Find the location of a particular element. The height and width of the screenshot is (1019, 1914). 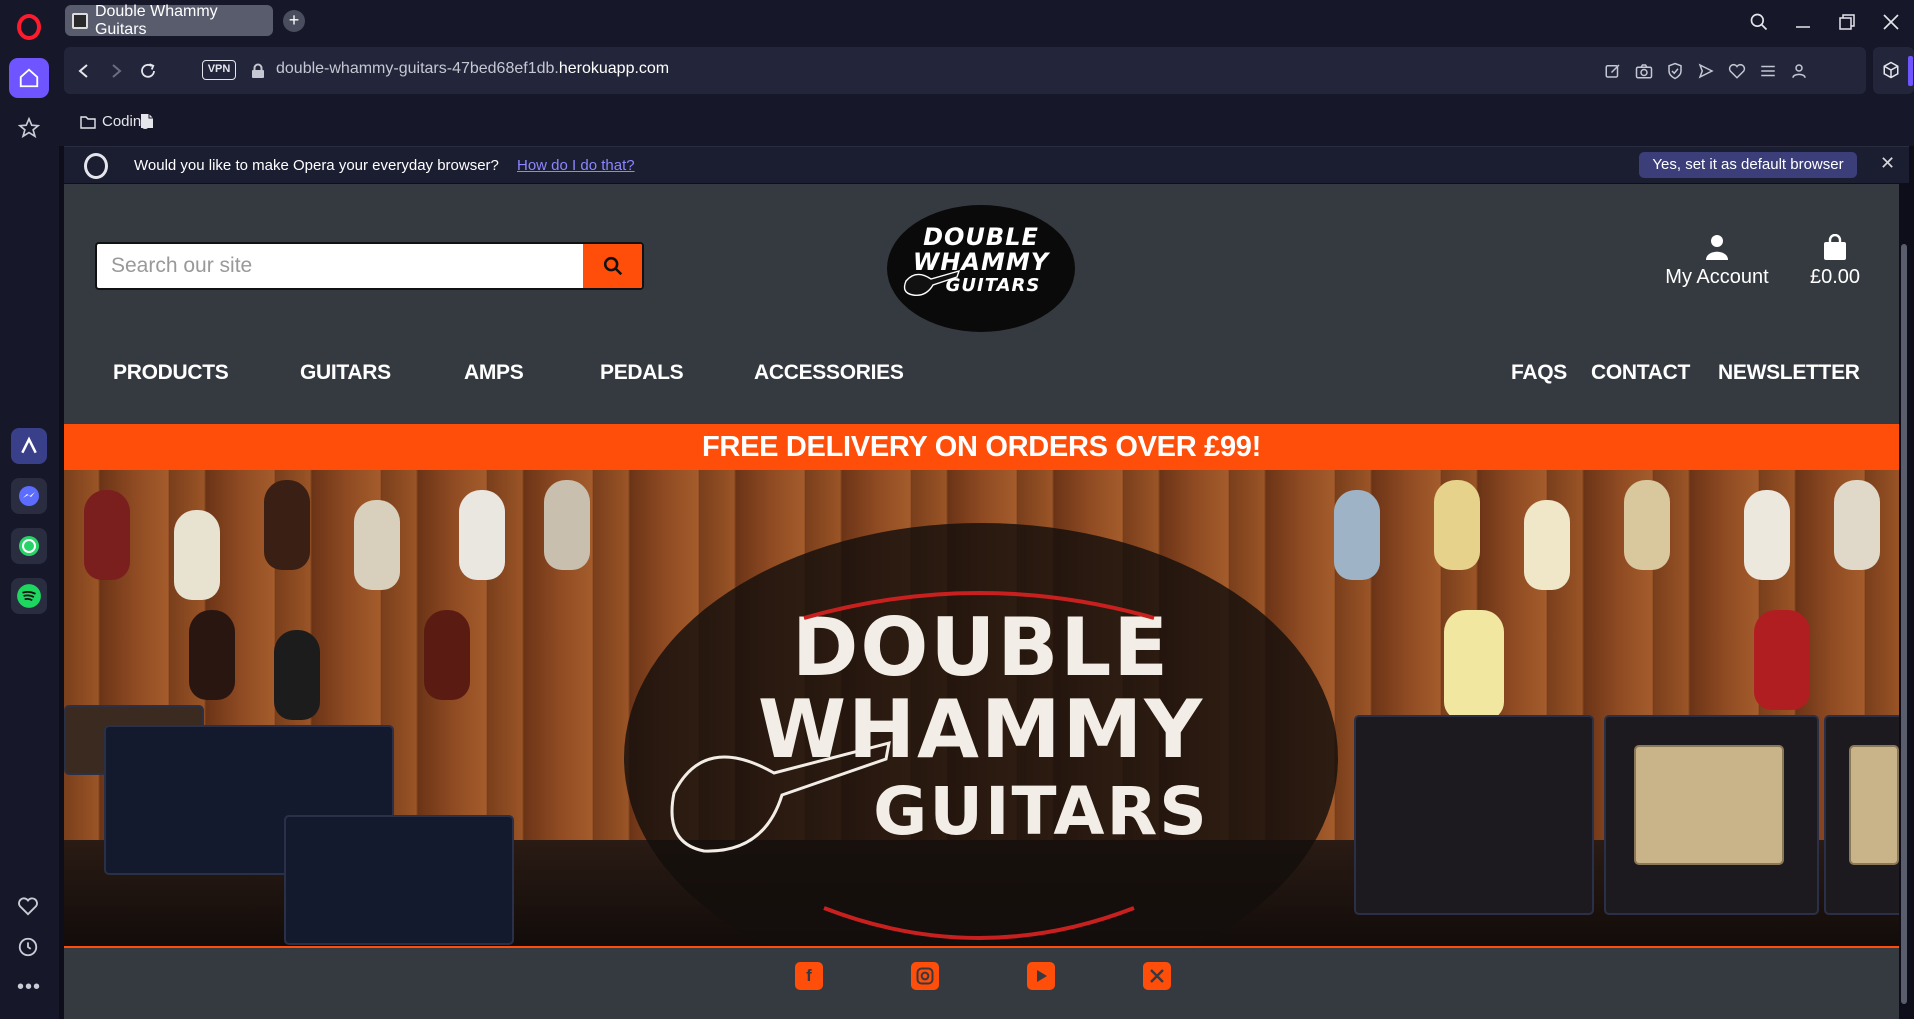

nav-newsletter: NEWSLETTER is located at coordinates (1789, 373).